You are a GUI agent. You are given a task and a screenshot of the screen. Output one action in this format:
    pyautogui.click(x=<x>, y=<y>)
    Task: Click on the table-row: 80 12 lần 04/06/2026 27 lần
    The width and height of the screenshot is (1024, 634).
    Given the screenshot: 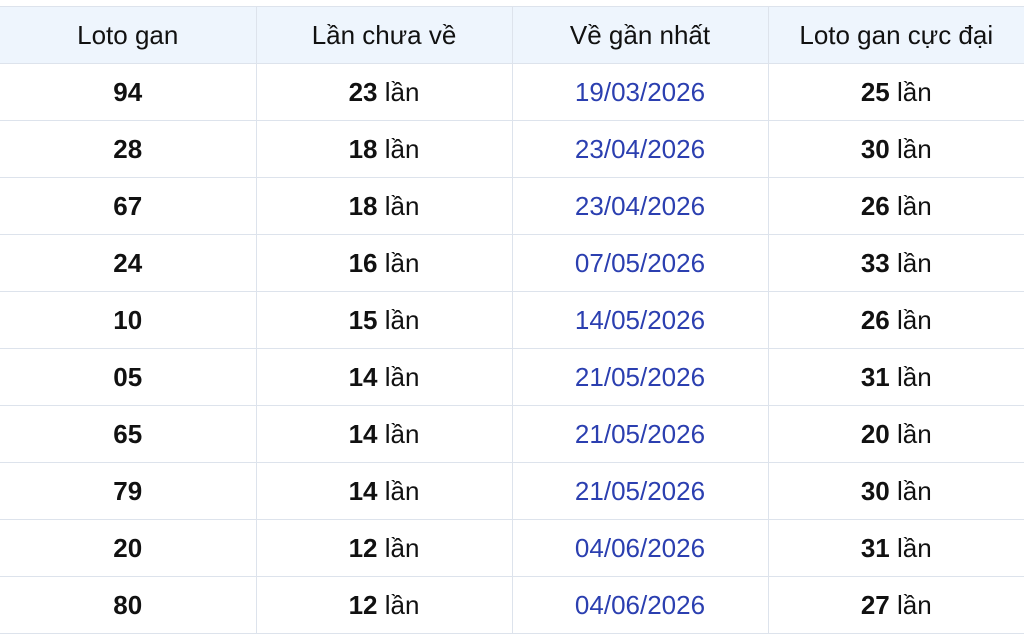 What is the action you would take?
    pyautogui.click(x=512, y=605)
    